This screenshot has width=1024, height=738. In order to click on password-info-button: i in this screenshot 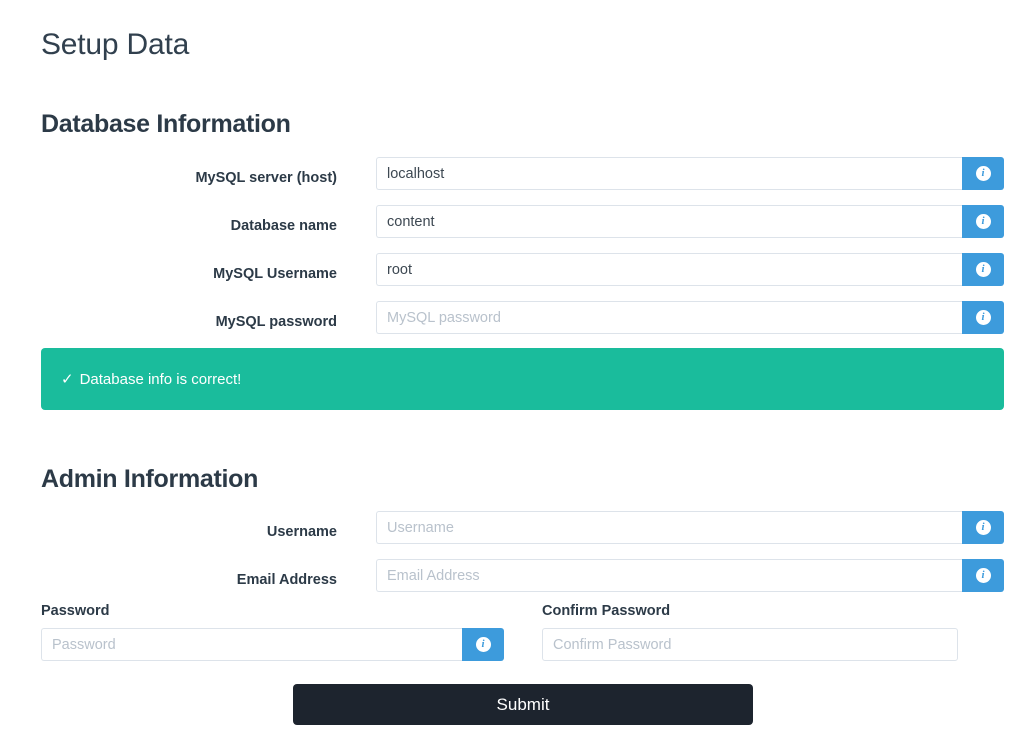, I will do `click(483, 644)`.